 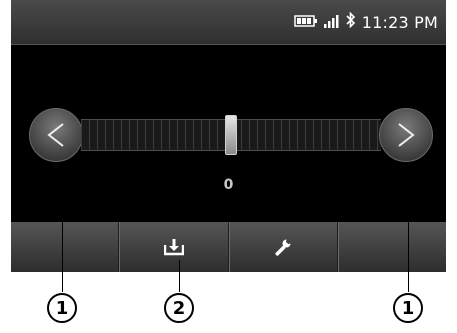 What do you see at coordinates (331, 22) in the screenshot?
I see `signal-icon` at bounding box center [331, 22].